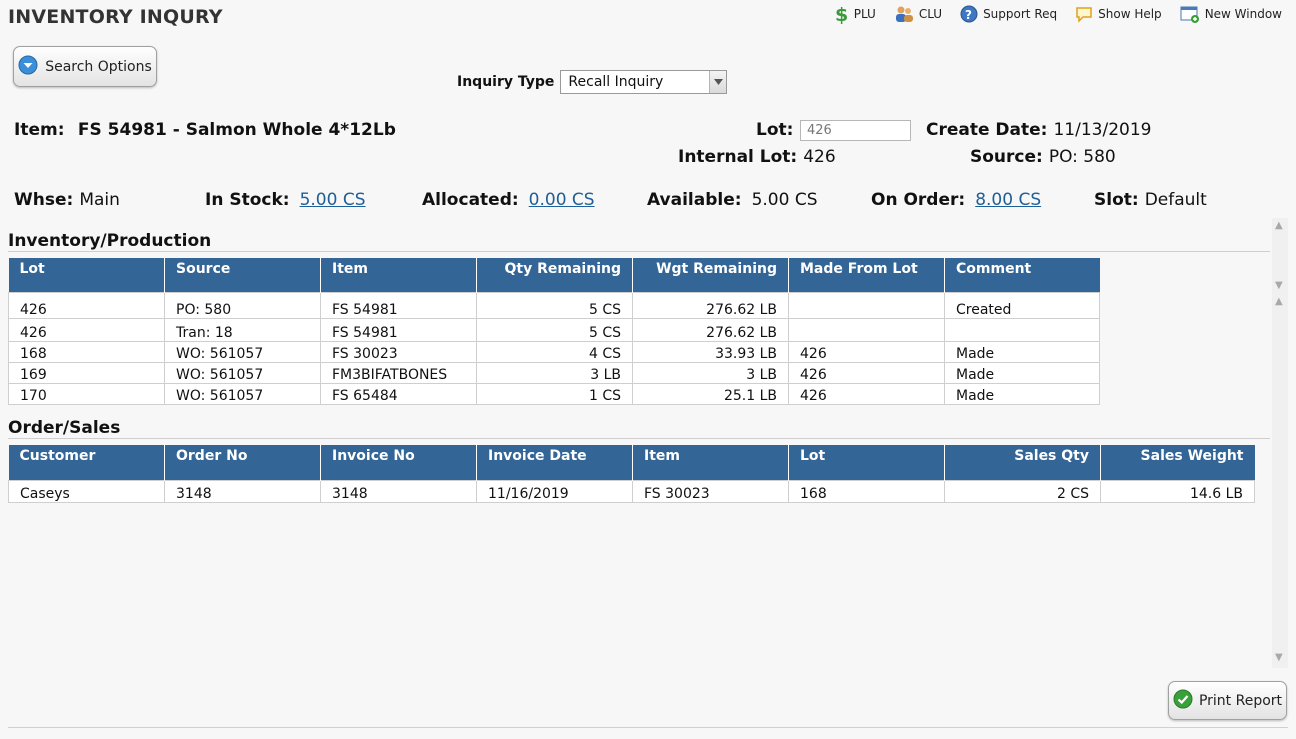  I want to click on new-window-button: New Window, so click(1231, 14).